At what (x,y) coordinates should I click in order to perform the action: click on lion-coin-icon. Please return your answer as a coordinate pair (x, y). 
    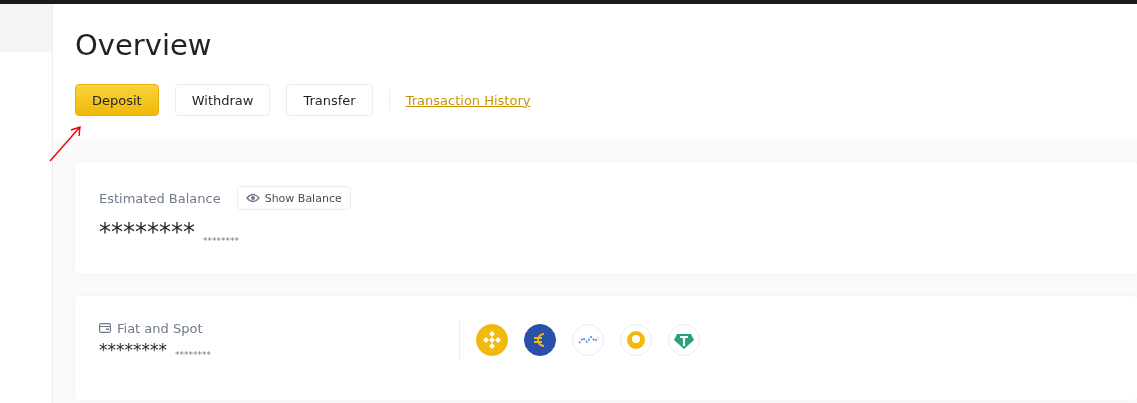
    Looking at the image, I should click on (636, 340).